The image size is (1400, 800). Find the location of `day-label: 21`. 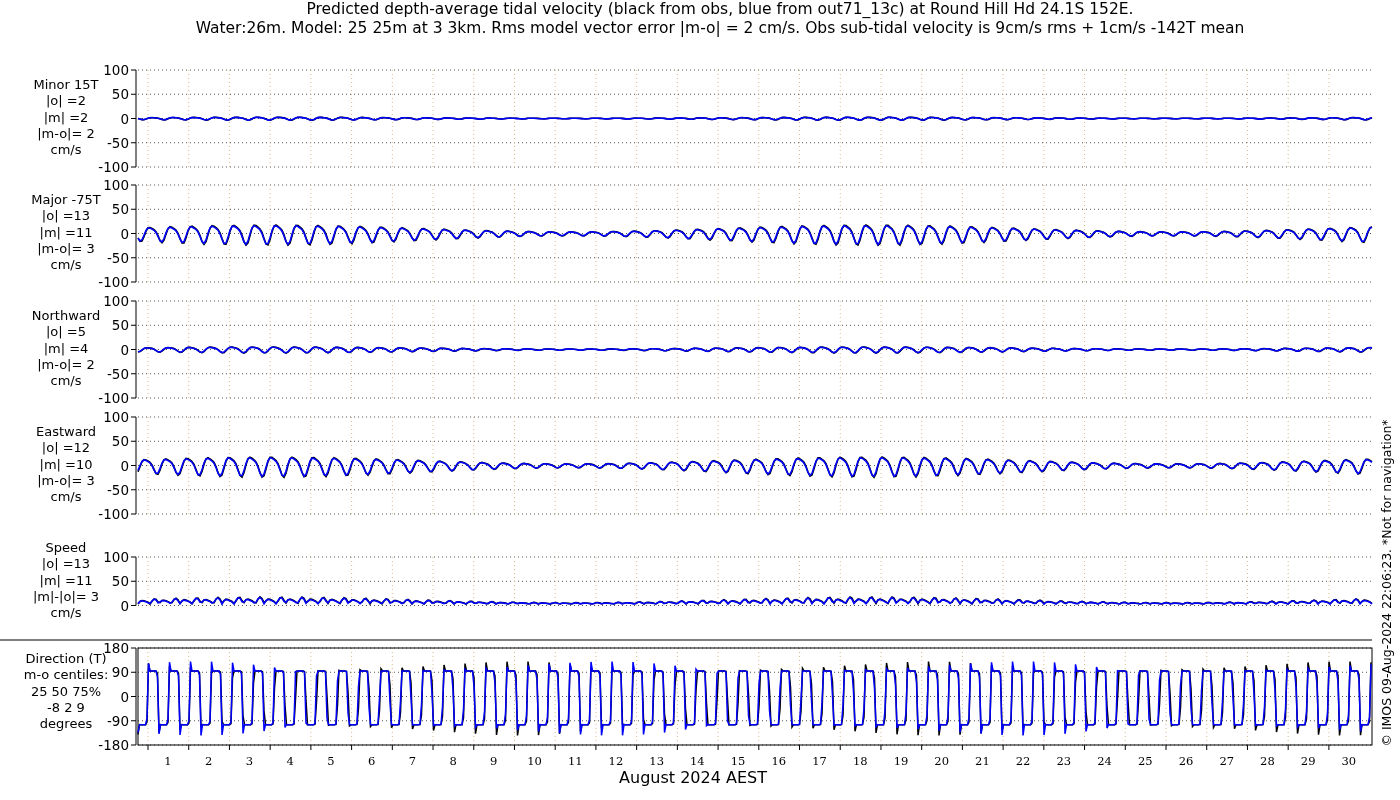

day-label: 21 is located at coordinates (982, 761).